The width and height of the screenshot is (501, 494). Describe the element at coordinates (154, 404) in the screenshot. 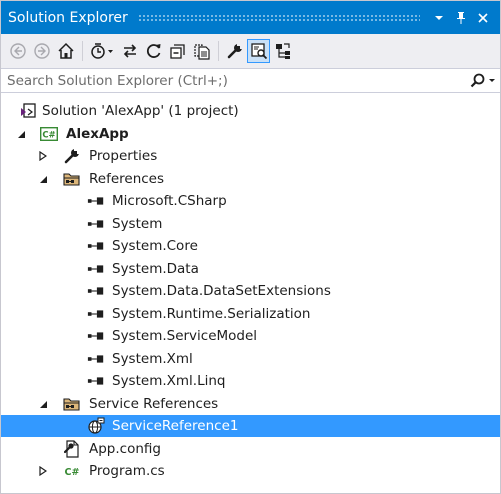

I see `service-references-label: Service References` at that location.